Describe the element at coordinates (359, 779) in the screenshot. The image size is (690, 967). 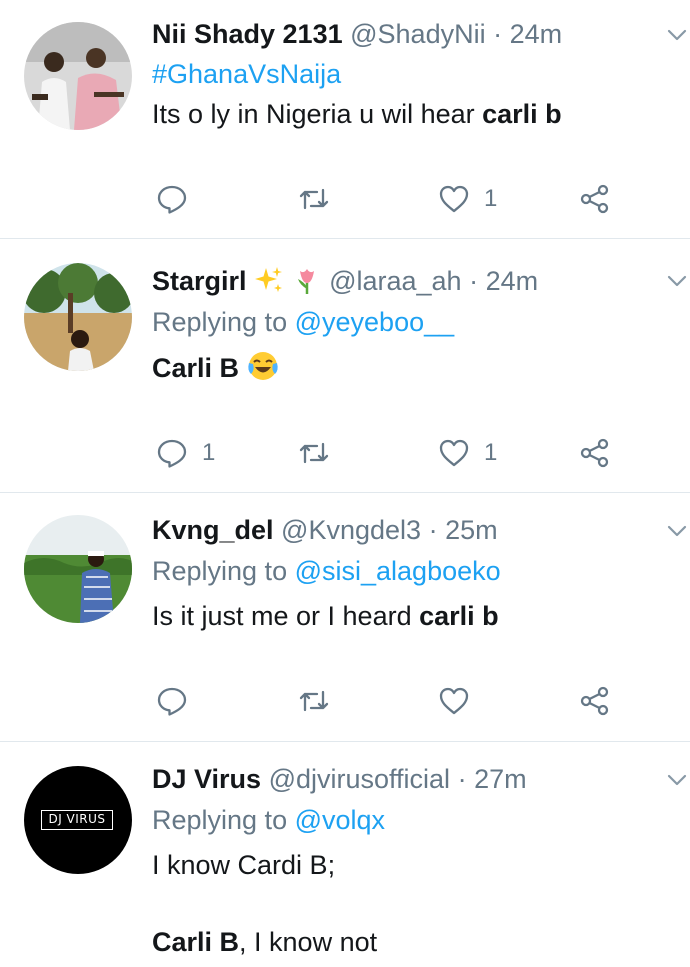
I see `user-handle: @djvirusofficial` at that location.